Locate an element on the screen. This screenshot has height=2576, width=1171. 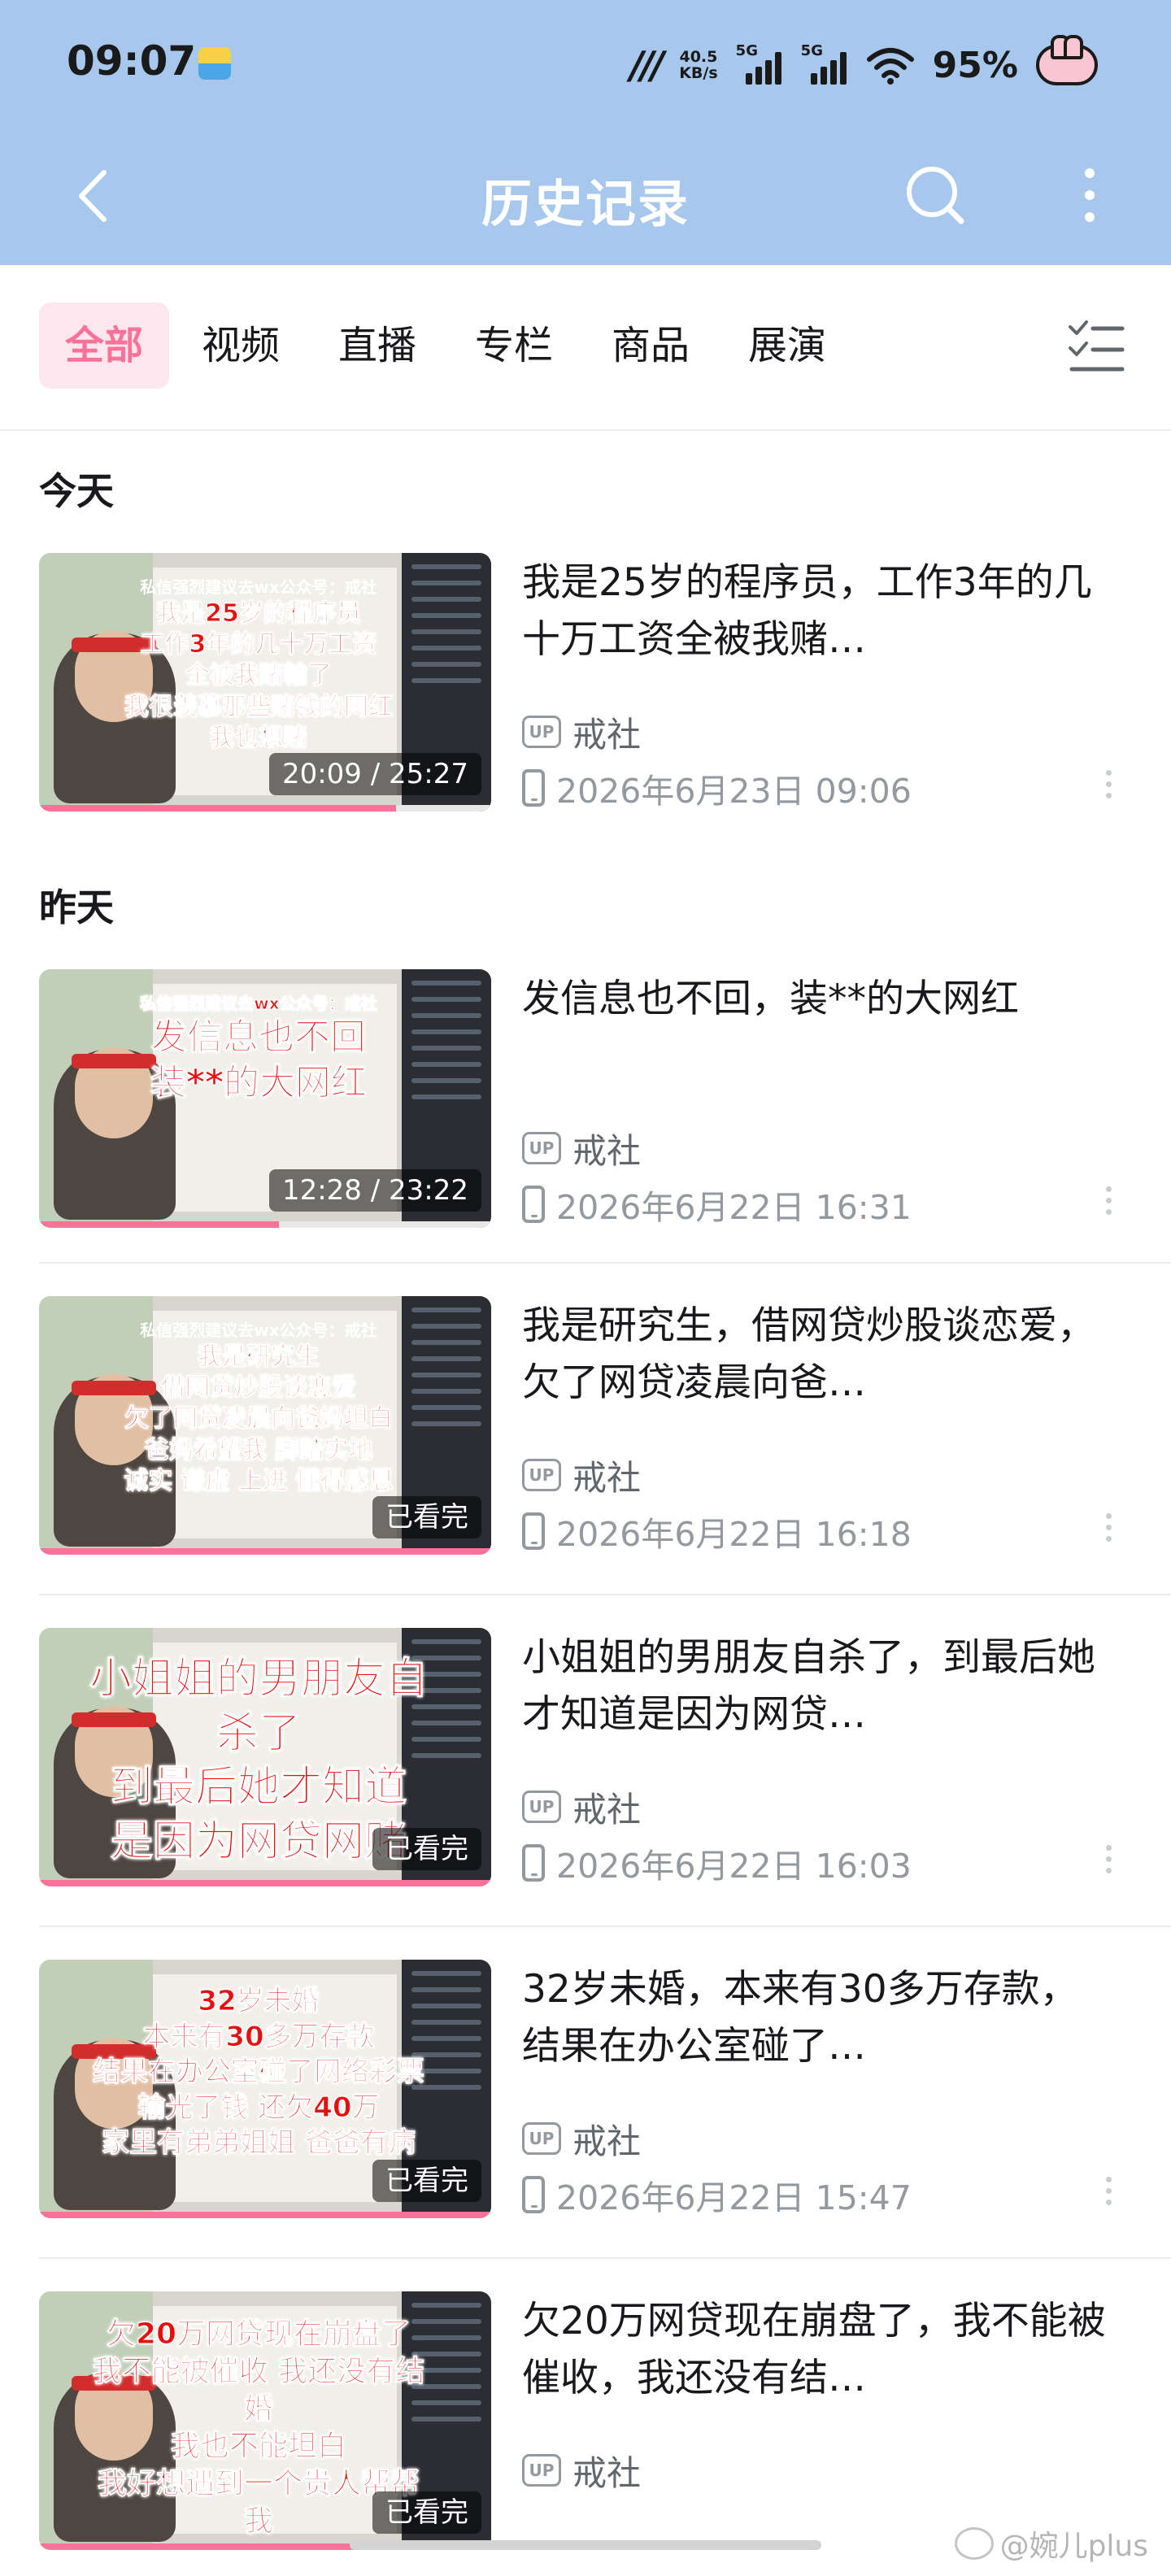
thumbnail-overlay-line: 我是研究生 is located at coordinates (259, 1357).